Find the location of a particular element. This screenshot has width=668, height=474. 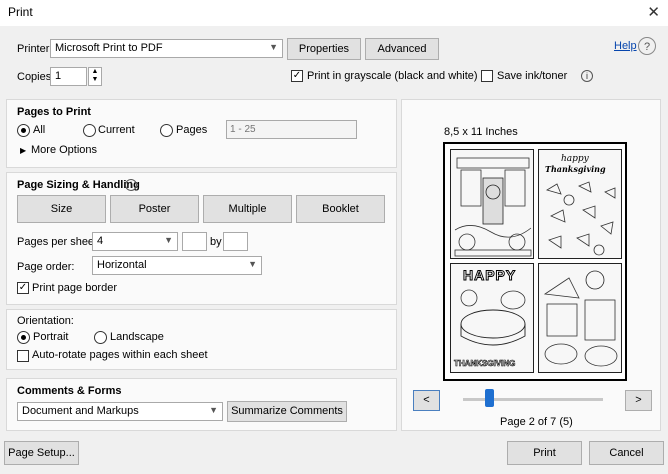

page-info: Page 2 of 7 (5) is located at coordinates (536, 422).